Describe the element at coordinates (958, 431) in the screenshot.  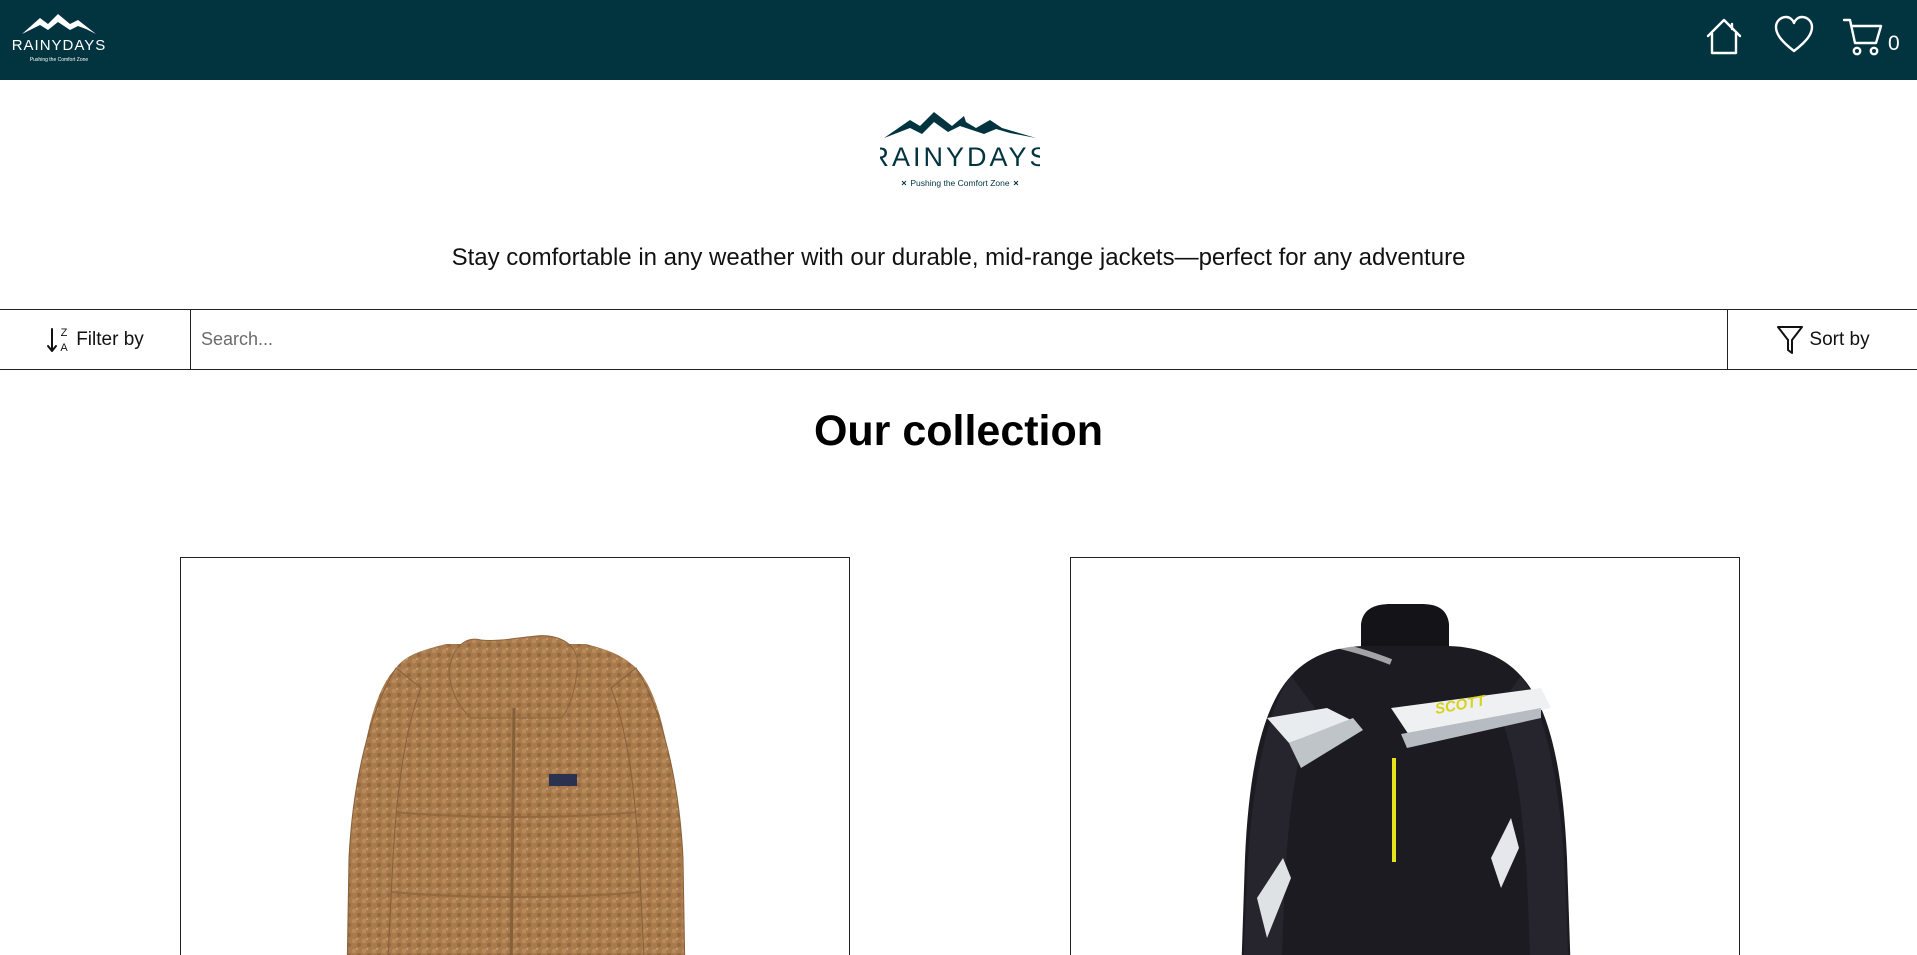
I see `collection-title: Our collection` at that location.